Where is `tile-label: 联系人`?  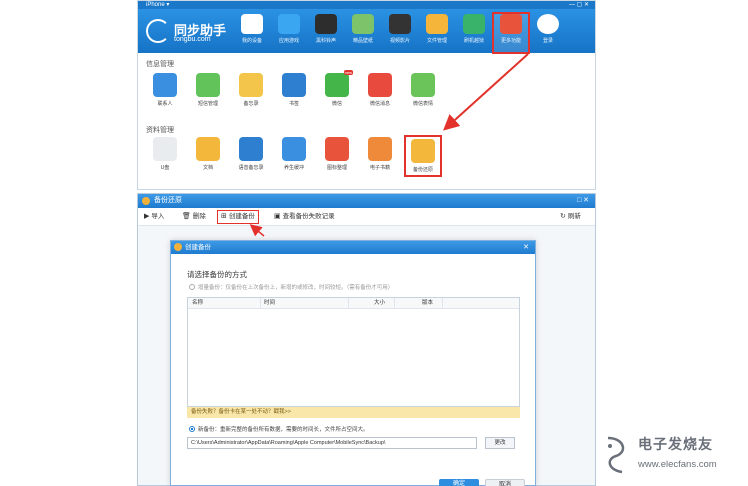 tile-label: 联系人 is located at coordinates (165, 104).